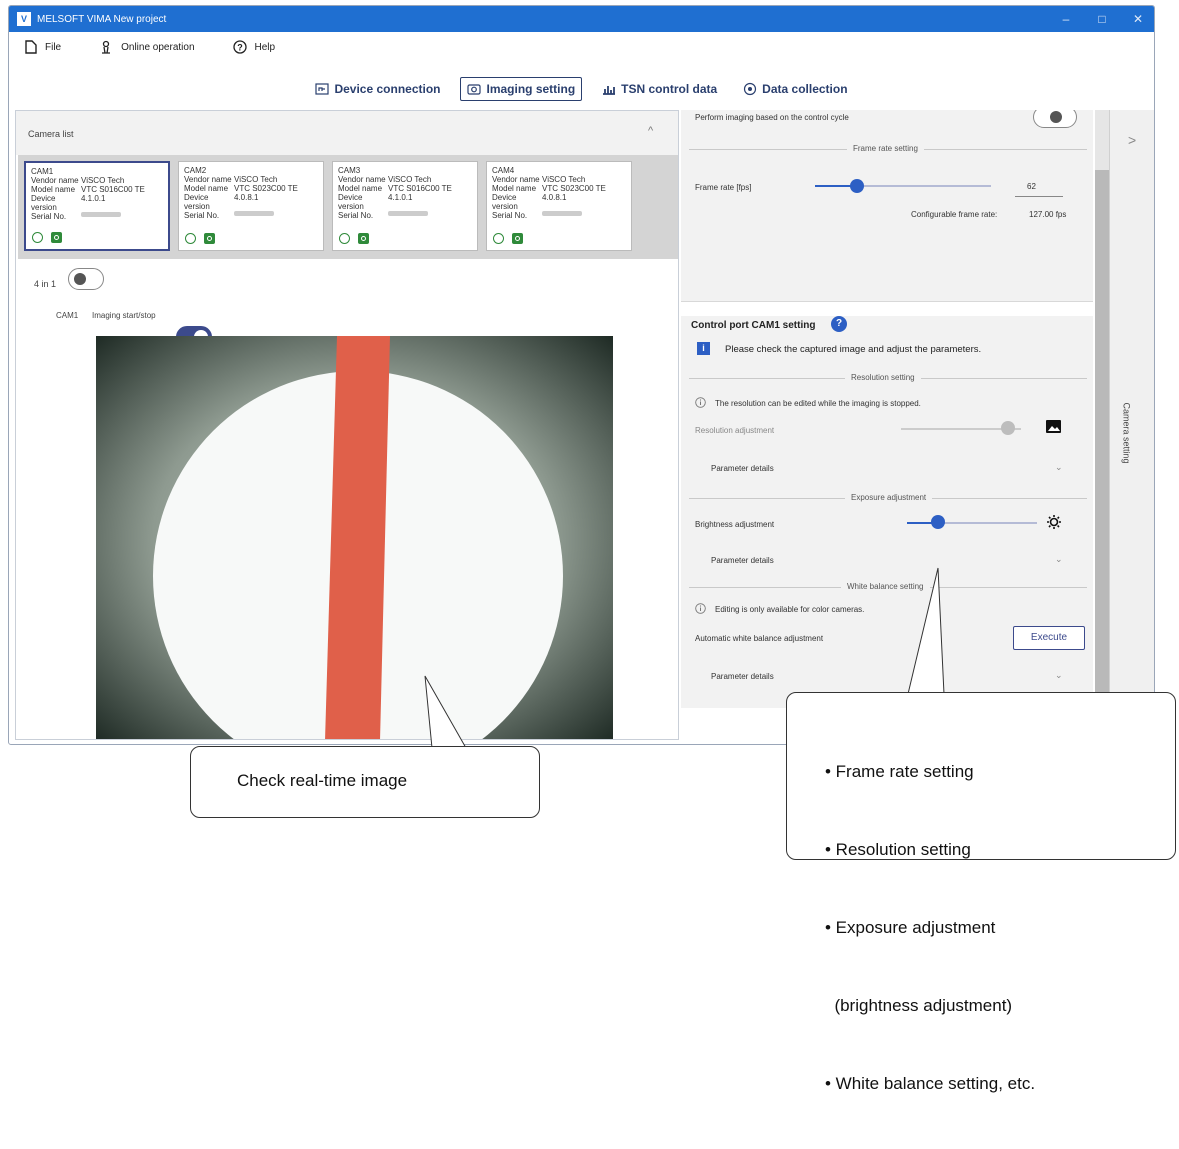 The height and width of the screenshot is (1149, 1179). Describe the element at coordinates (609, 90) in the screenshot. I see `bar-chart-icon` at that location.